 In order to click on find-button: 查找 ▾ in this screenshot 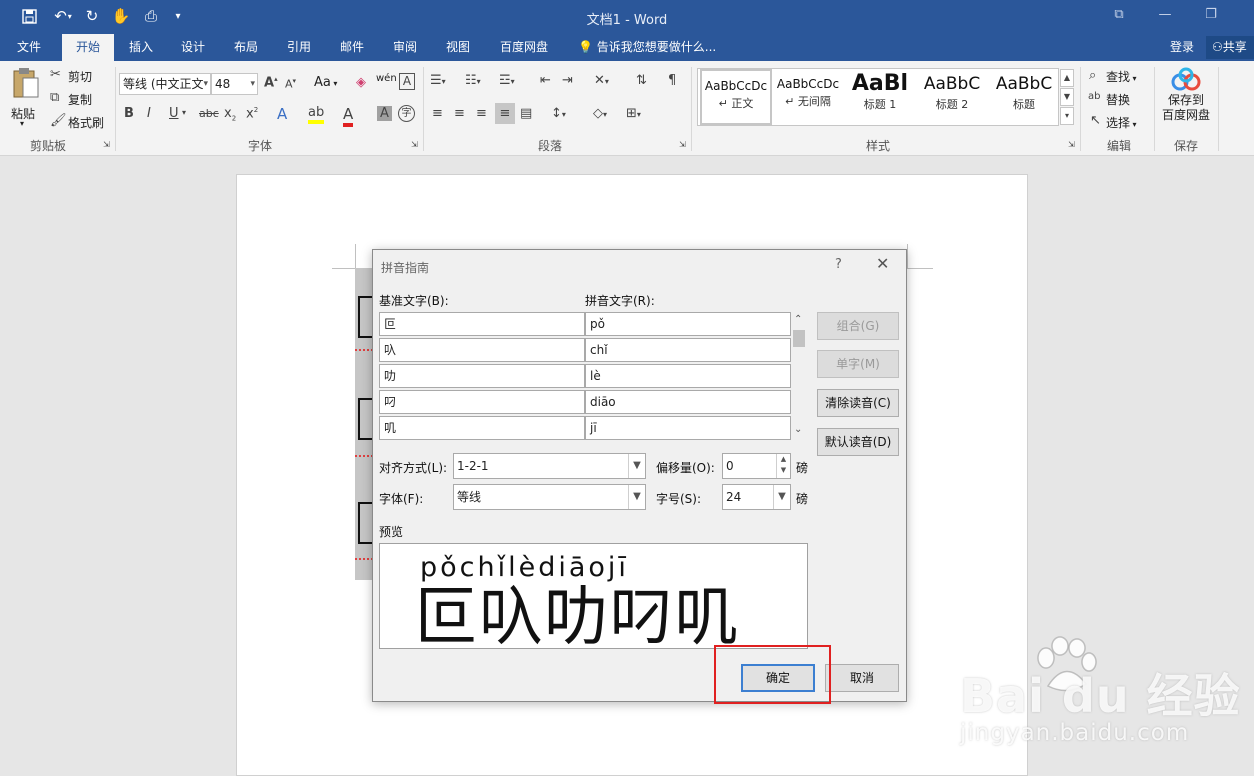, I will do `click(1121, 76)`.